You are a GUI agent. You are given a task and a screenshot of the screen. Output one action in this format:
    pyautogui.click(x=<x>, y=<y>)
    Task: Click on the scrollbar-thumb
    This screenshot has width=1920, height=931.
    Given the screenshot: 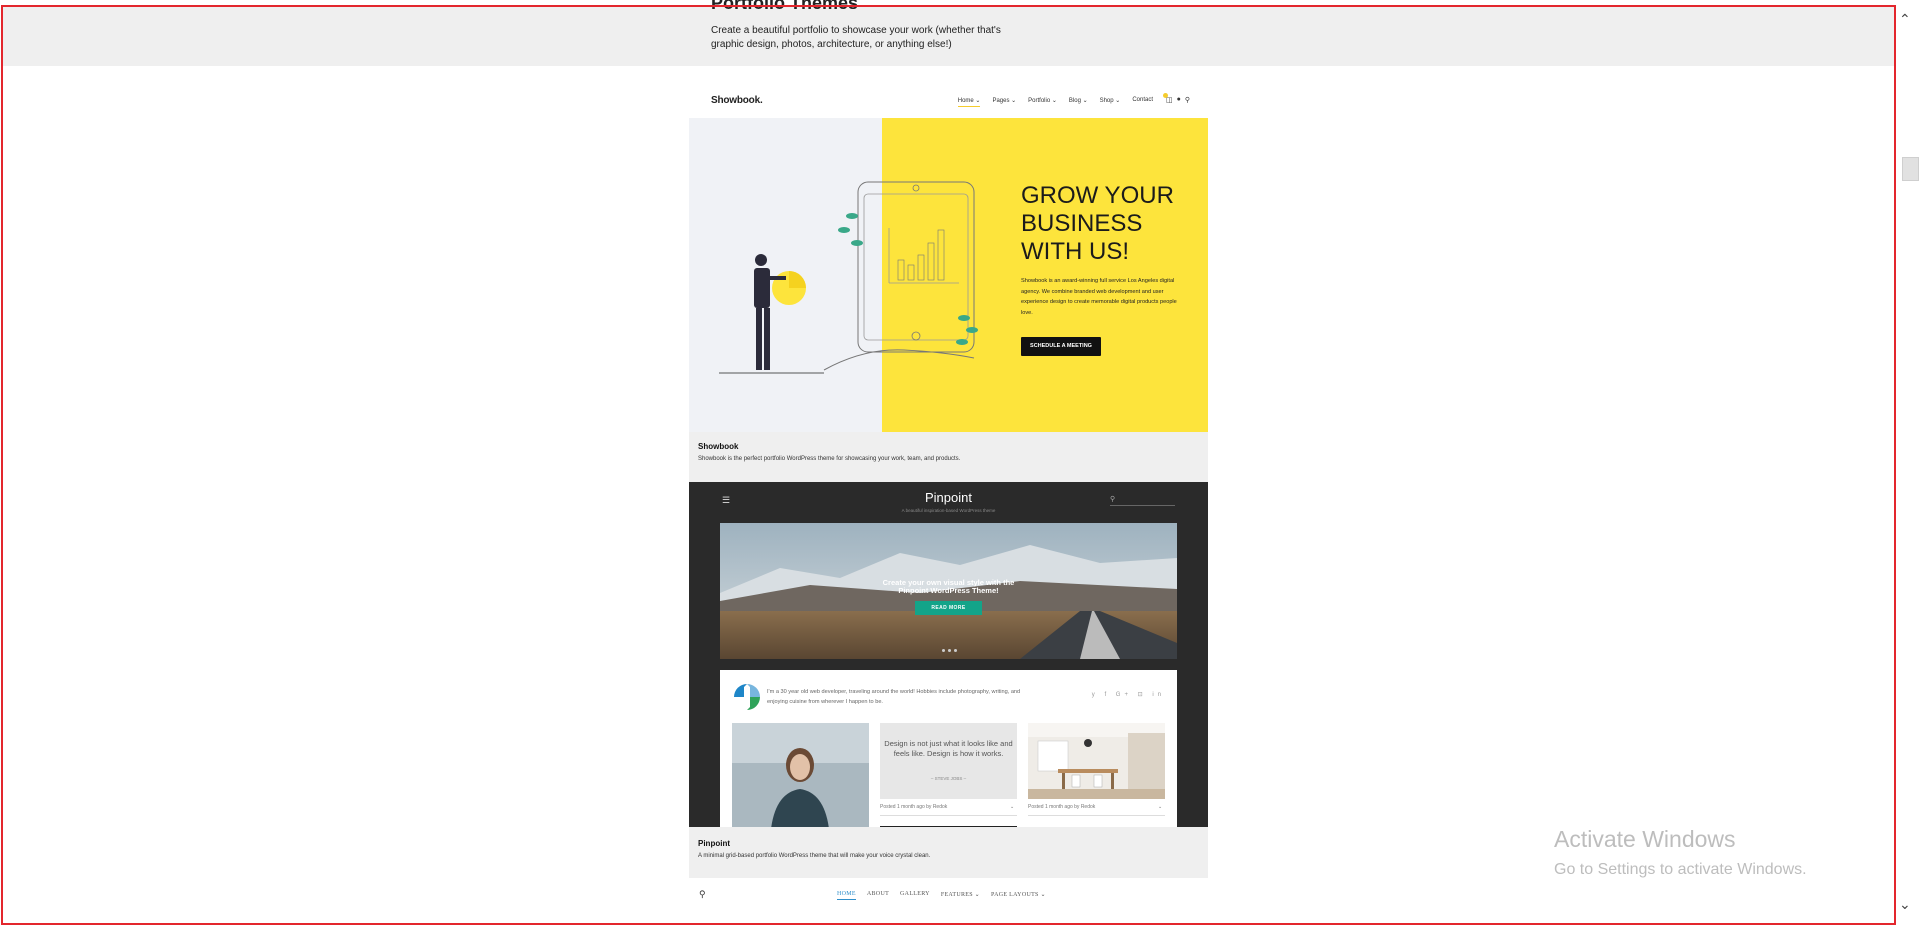 What is the action you would take?
    pyautogui.click(x=1910, y=169)
    